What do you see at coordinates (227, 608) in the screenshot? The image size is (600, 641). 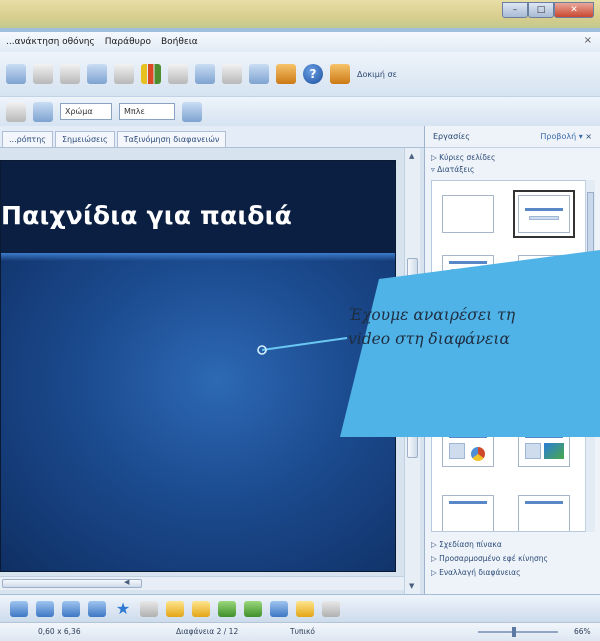 I see `insert-image-icon` at bounding box center [227, 608].